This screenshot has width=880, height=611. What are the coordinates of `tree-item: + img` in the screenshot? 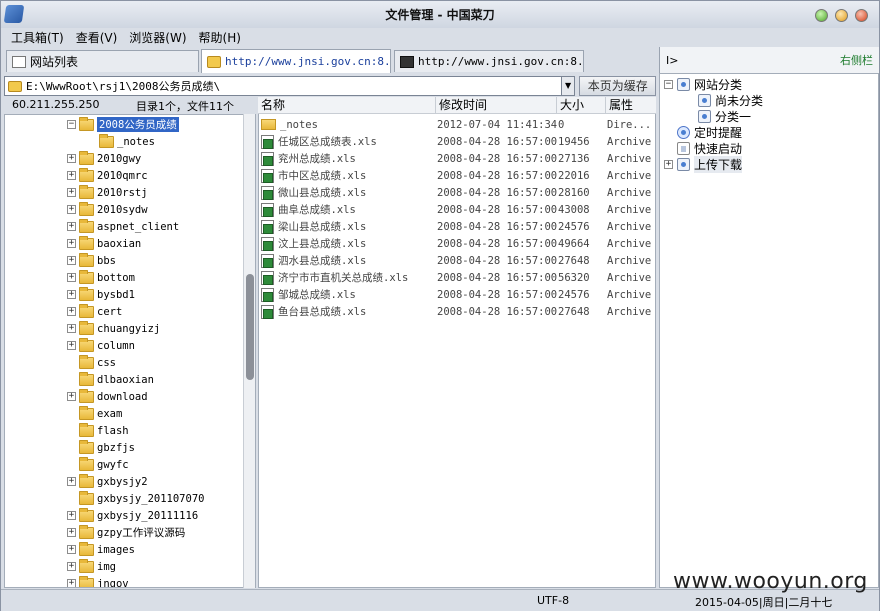 It's located at (91, 566).